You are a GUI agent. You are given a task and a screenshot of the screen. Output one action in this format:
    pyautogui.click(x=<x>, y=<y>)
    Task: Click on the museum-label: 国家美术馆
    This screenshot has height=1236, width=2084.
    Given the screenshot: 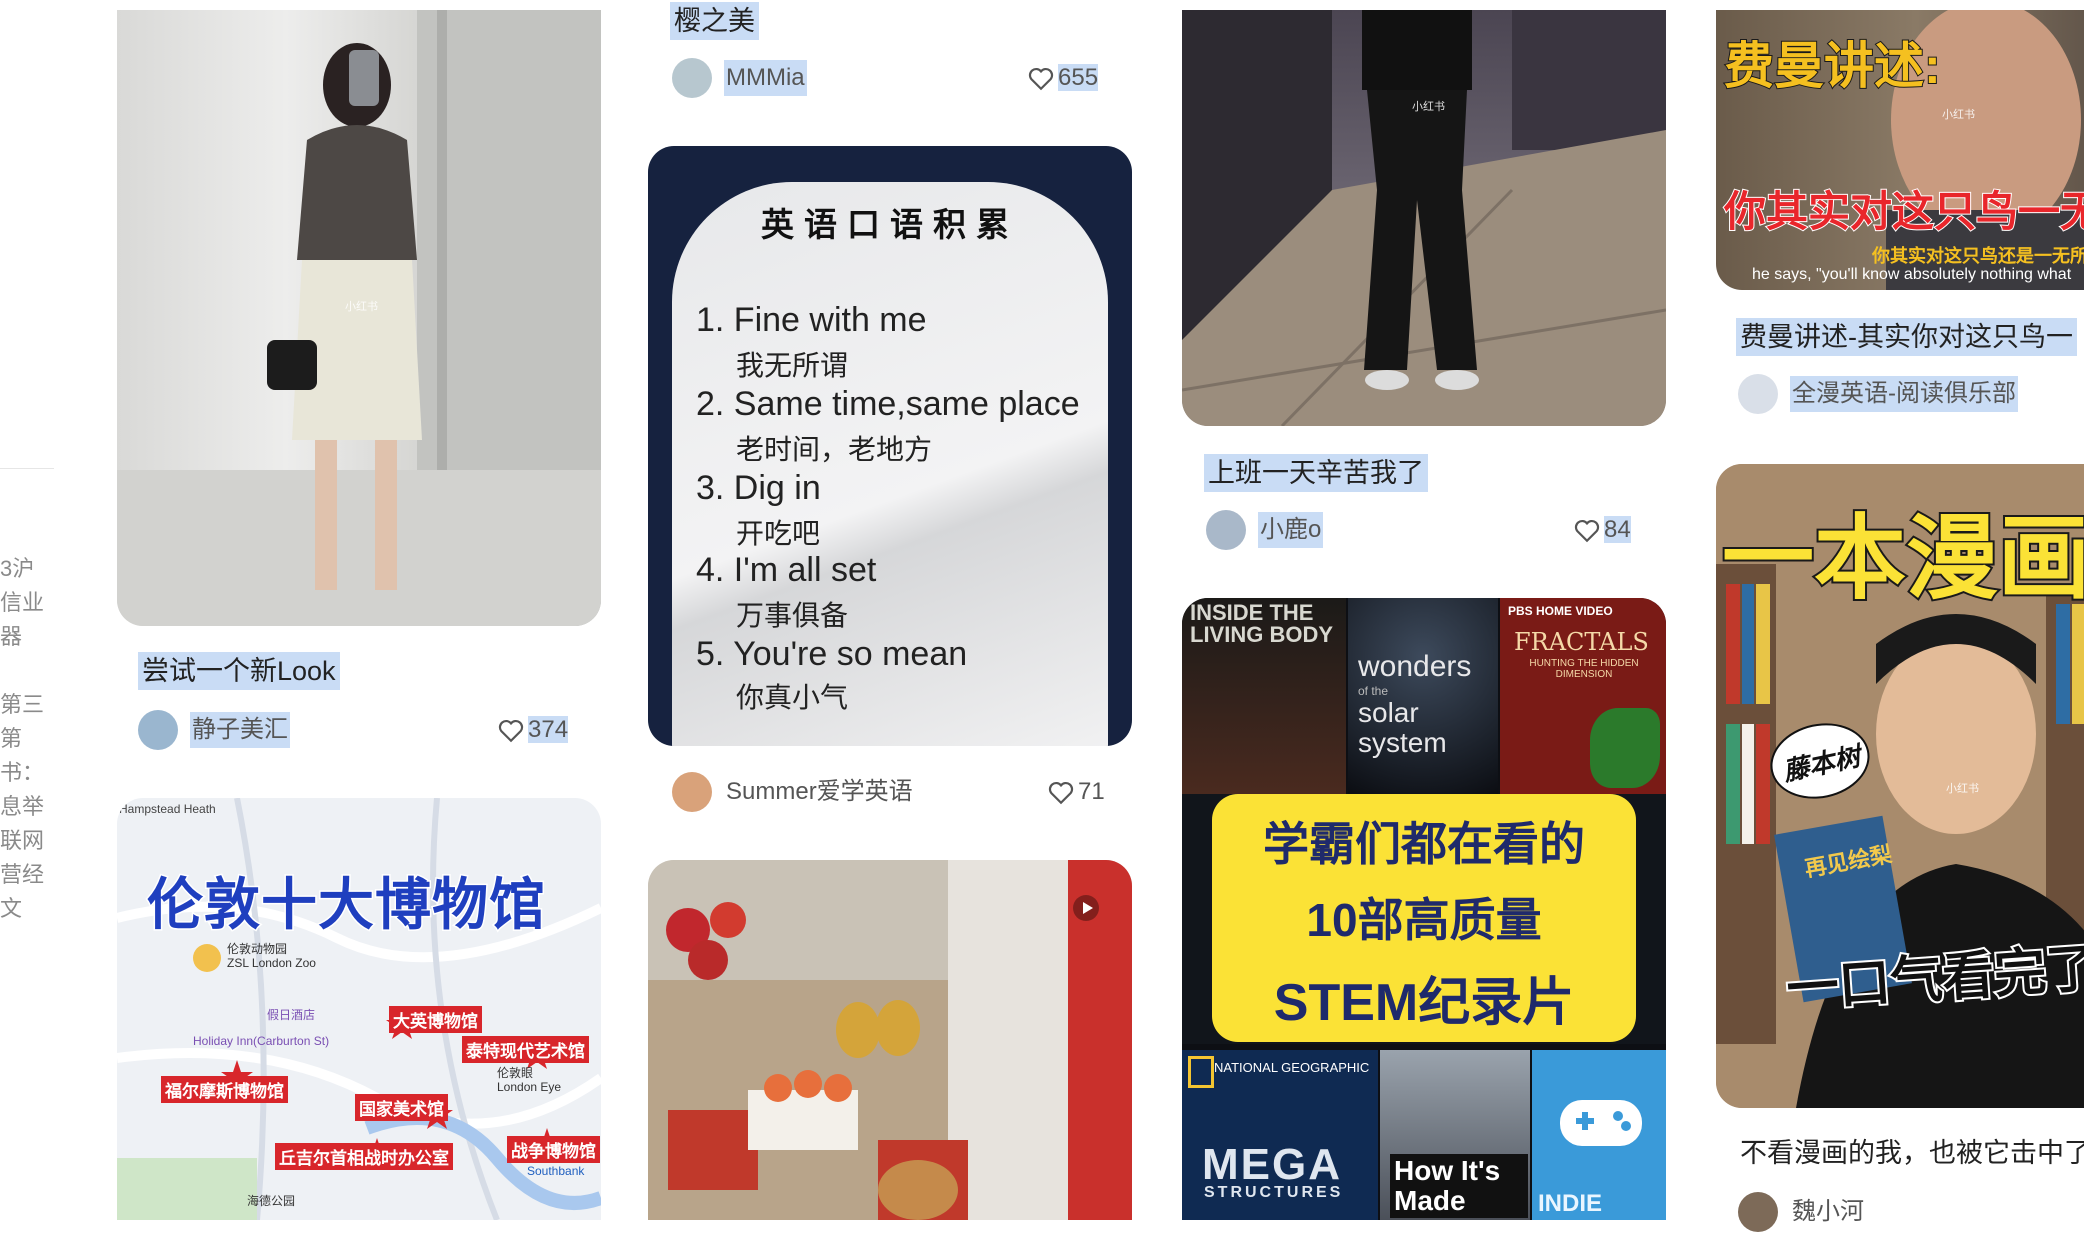 What is the action you would take?
    pyautogui.click(x=401, y=1107)
    